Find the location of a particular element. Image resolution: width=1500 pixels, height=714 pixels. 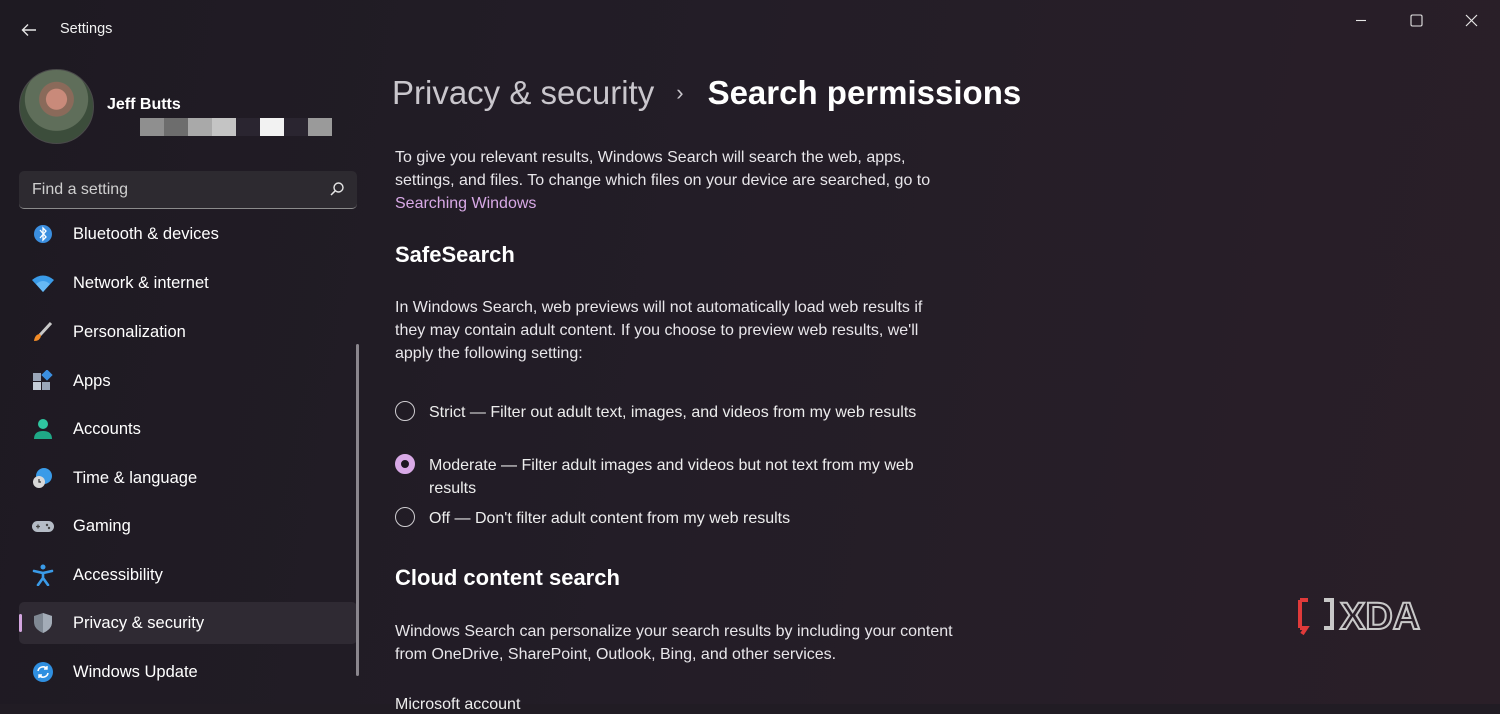

watermark-text: XDA is located at coordinates (1380, 616).